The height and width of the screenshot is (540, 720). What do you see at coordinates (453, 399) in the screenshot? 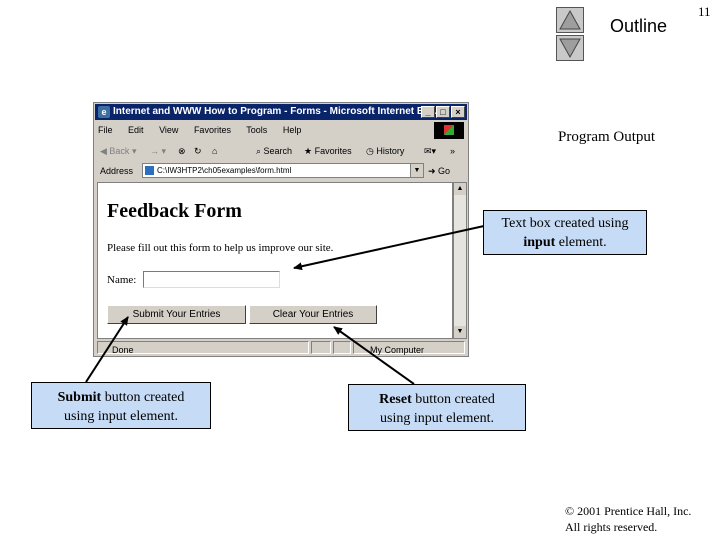
I see `callout-reset-rest: button created` at bounding box center [453, 399].